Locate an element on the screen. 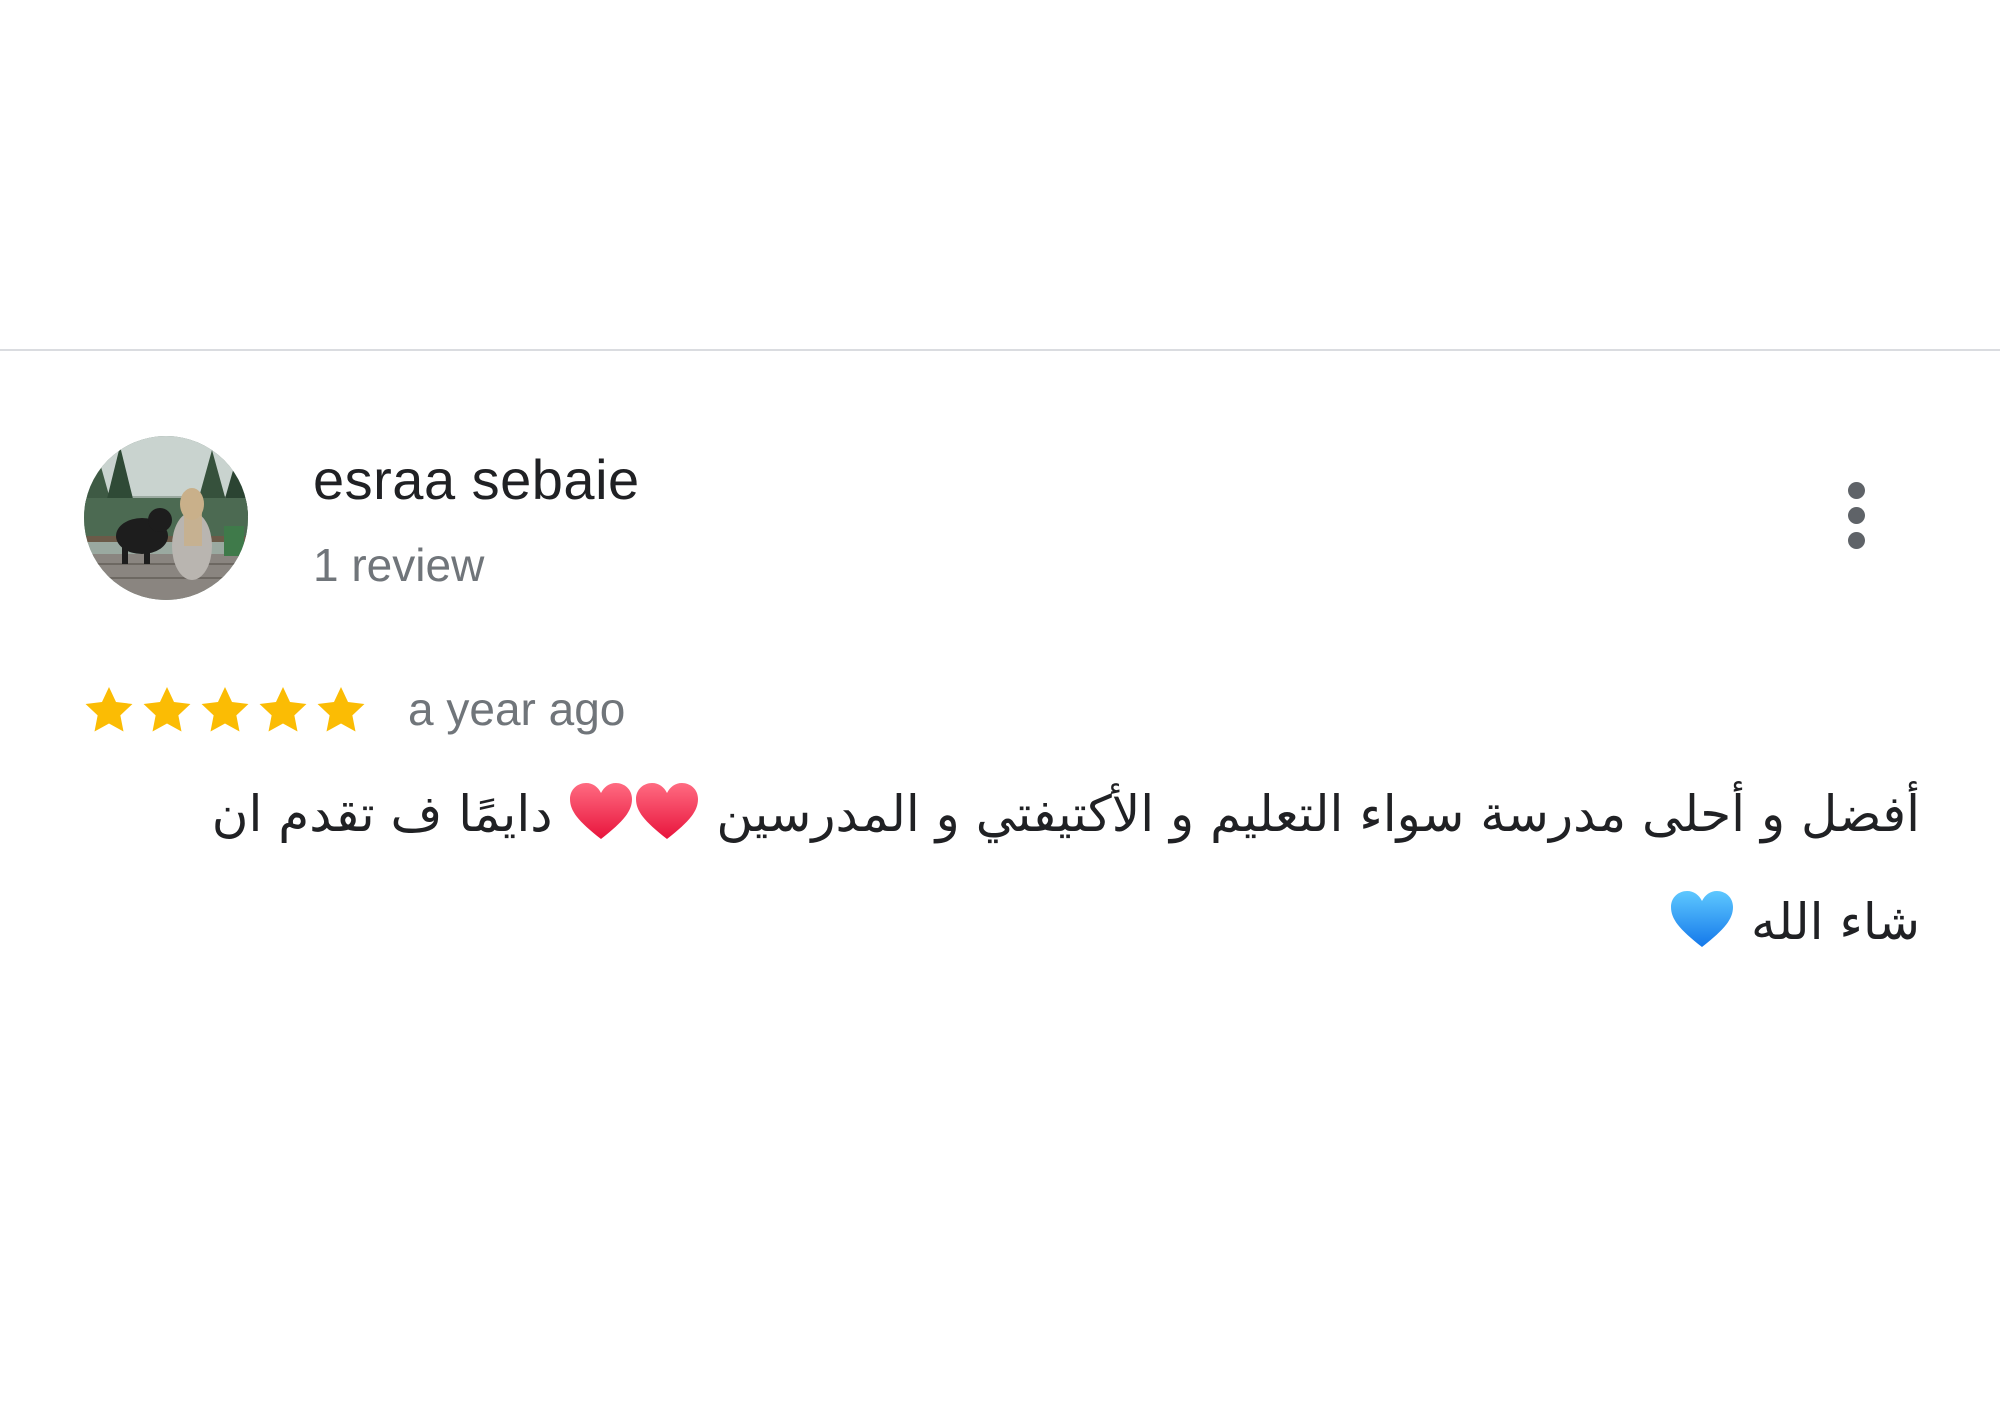  more-options-button is located at coordinates (1856, 515).